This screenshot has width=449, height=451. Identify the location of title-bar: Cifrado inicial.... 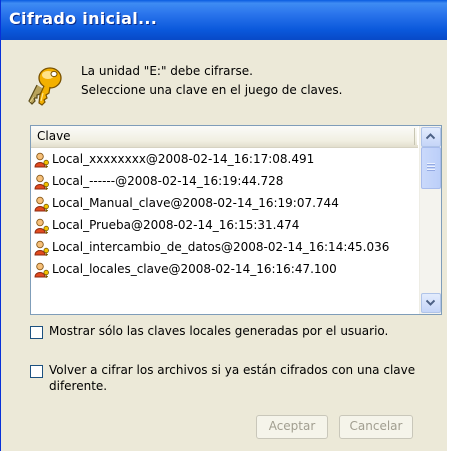
(224, 20).